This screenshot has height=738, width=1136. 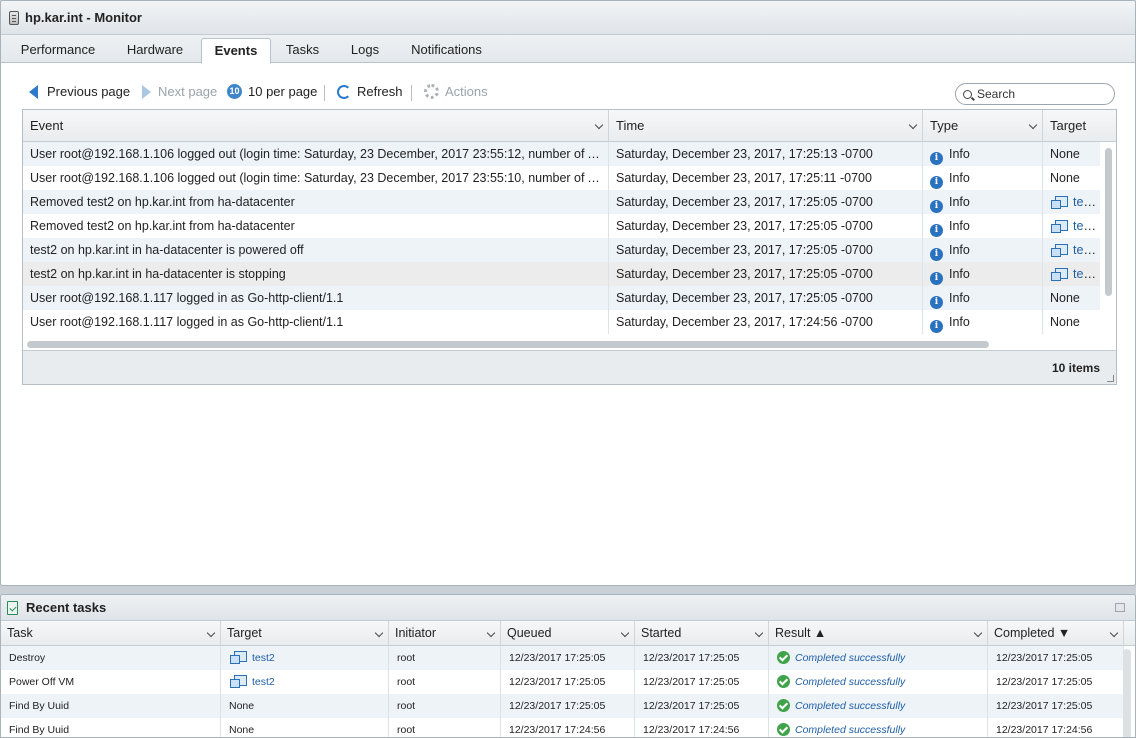 I want to click on recent-tasks-titlebar: Recent tasks, so click(x=568, y=608).